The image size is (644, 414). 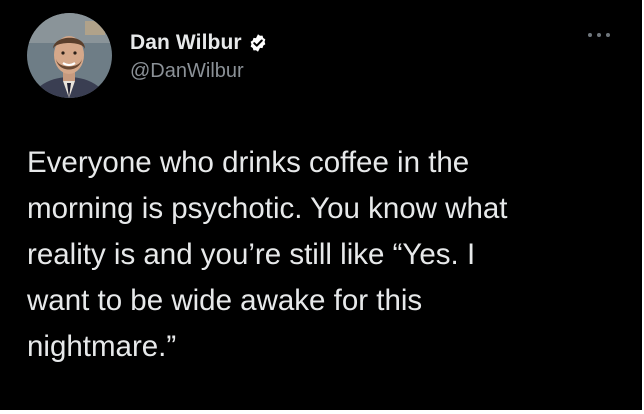 I want to click on profile-photo-image, so click(x=69, y=55).